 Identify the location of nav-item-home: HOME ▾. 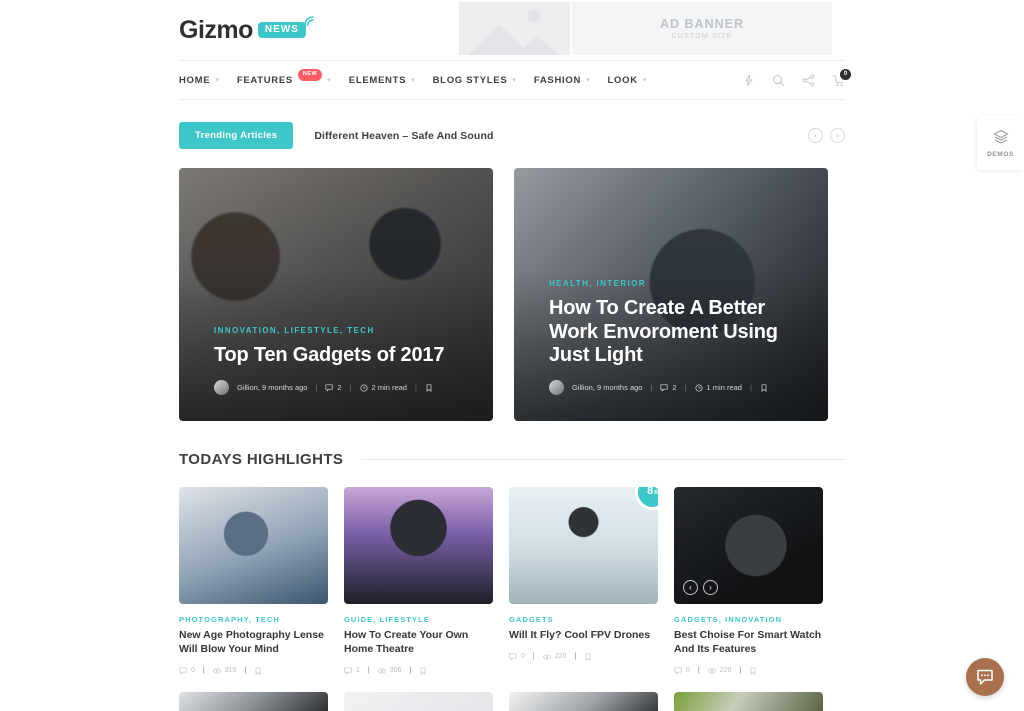
(199, 80).